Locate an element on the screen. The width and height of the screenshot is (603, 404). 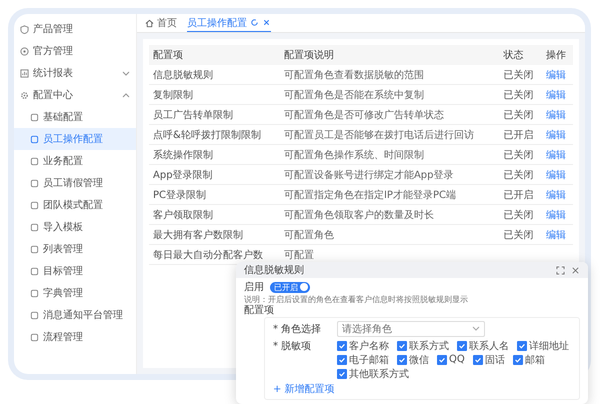
column-header: 状态 is located at coordinates (521, 55).